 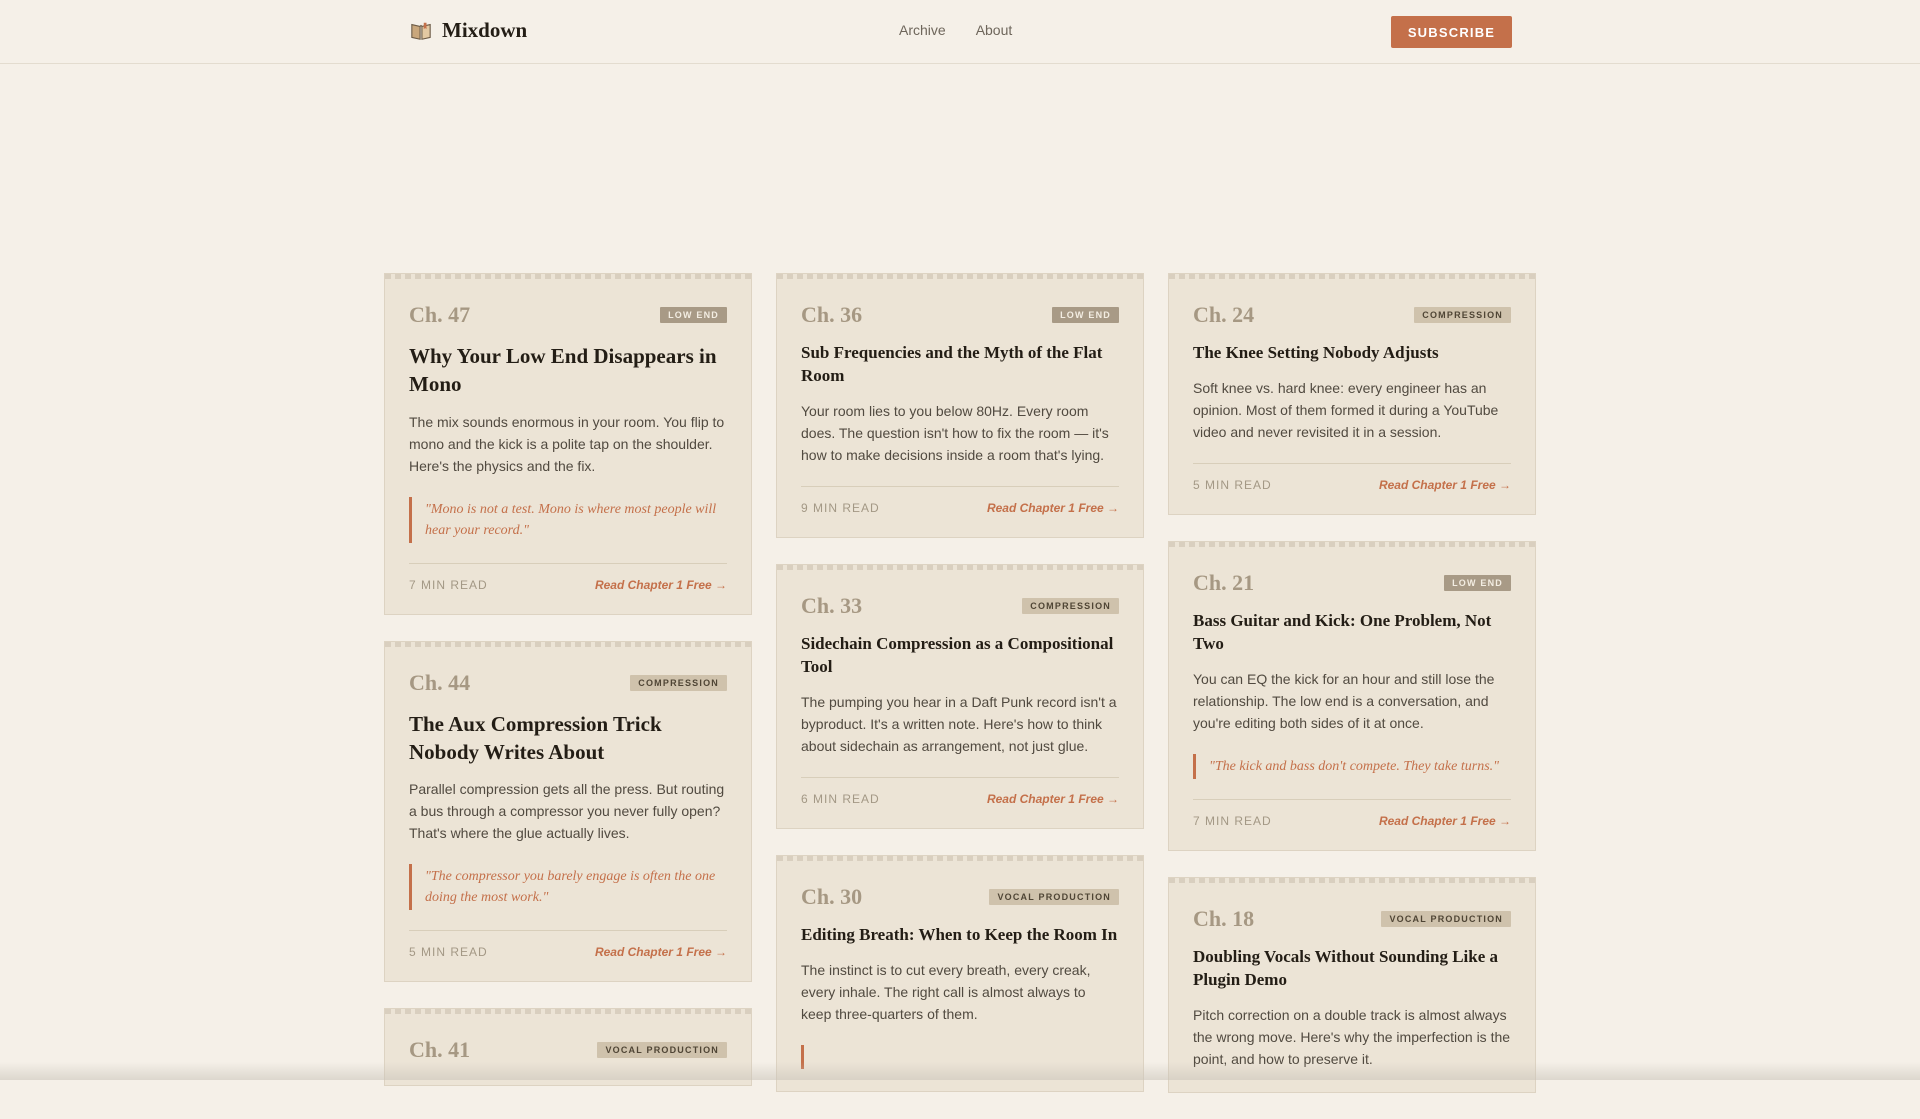 What do you see at coordinates (832, 314) in the screenshot?
I see `chapter-number: Ch. 36` at bounding box center [832, 314].